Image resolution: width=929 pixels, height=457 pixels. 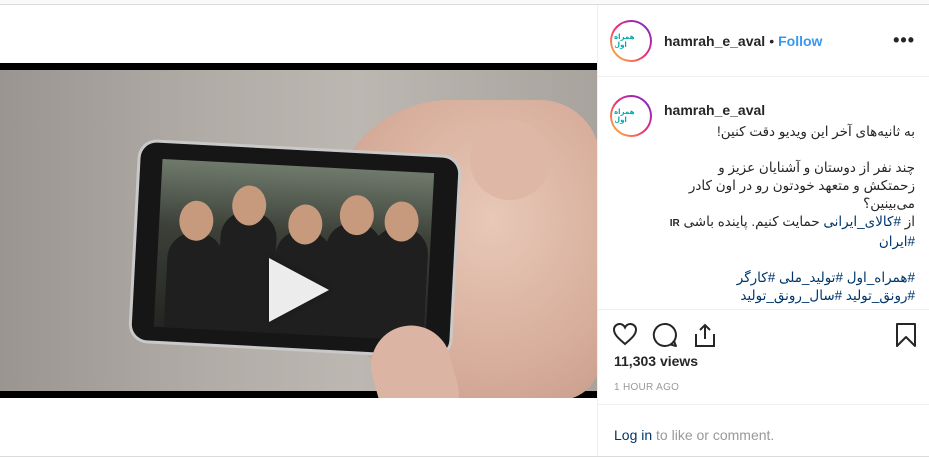 I want to click on login-prompt: Log in to like or comment., so click(x=763, y=430).